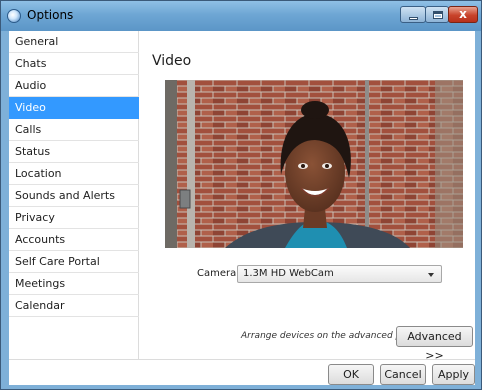 Image resolution: width=482 pixels, height=390 pixels. What do you see at coordinates (351, 374) in the screenshot?
I see `ok-button: OK` at bounding box center [351, 374].